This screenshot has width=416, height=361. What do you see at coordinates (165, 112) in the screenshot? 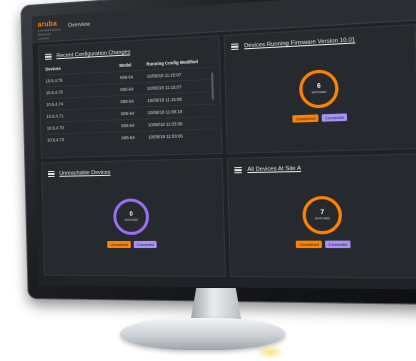
I see `modified-cell: 10/08/18 11:08:19` at bounding box center [165, 112].